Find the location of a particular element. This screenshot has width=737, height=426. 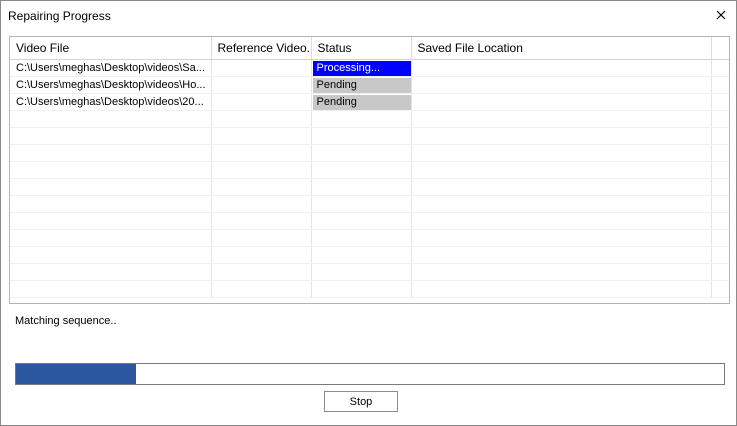

dialog-title: Repairing Progress is located at coordinates (59, 16).